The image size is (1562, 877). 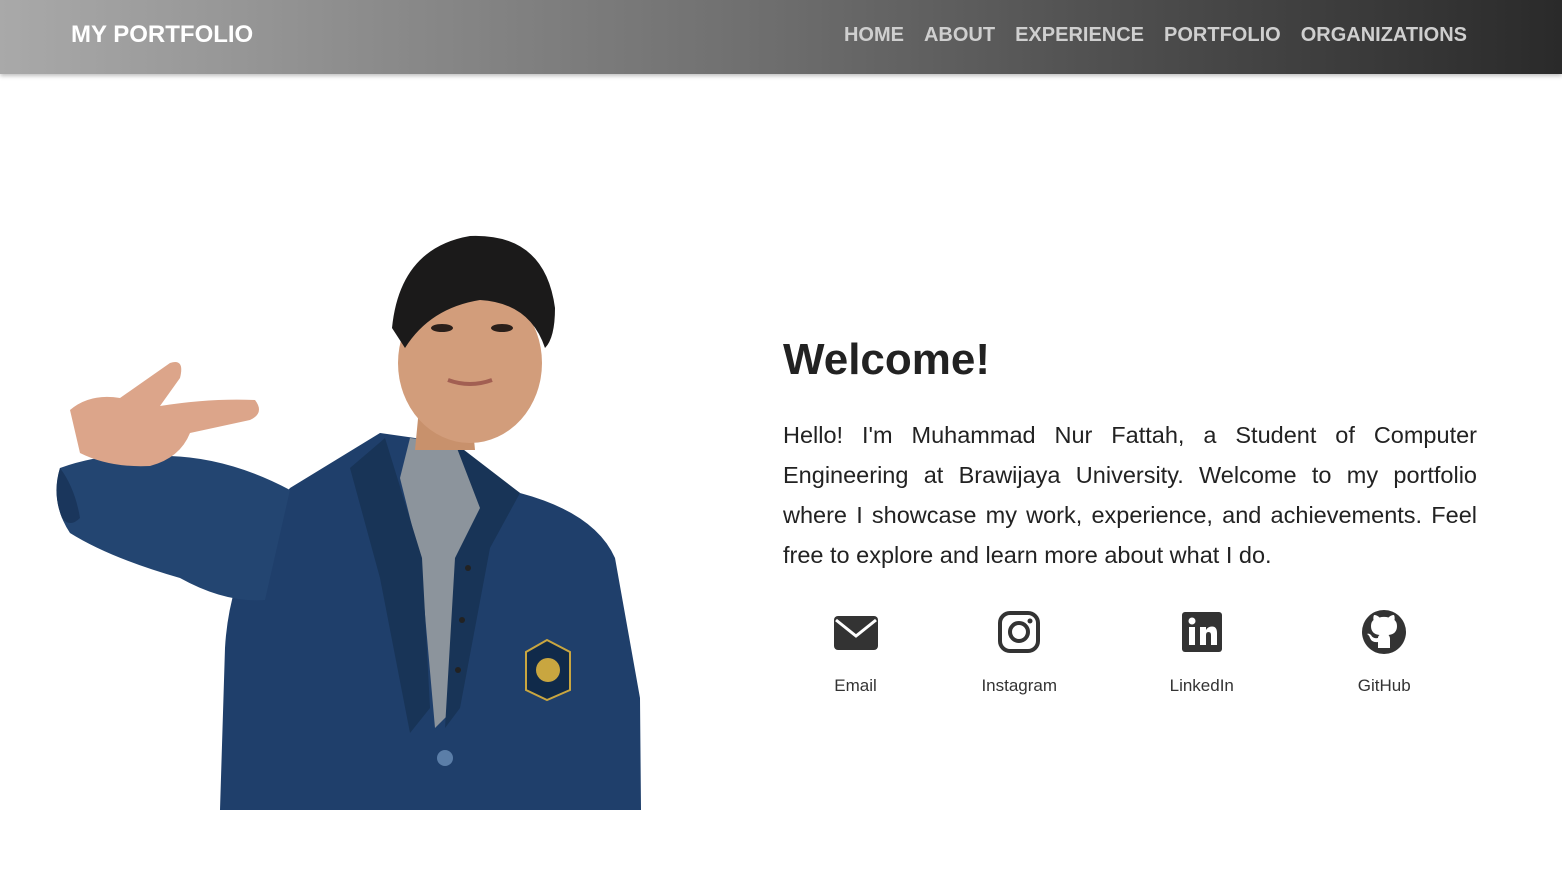 I want to click on social-link-email: Email, so click(x=855, y=652).